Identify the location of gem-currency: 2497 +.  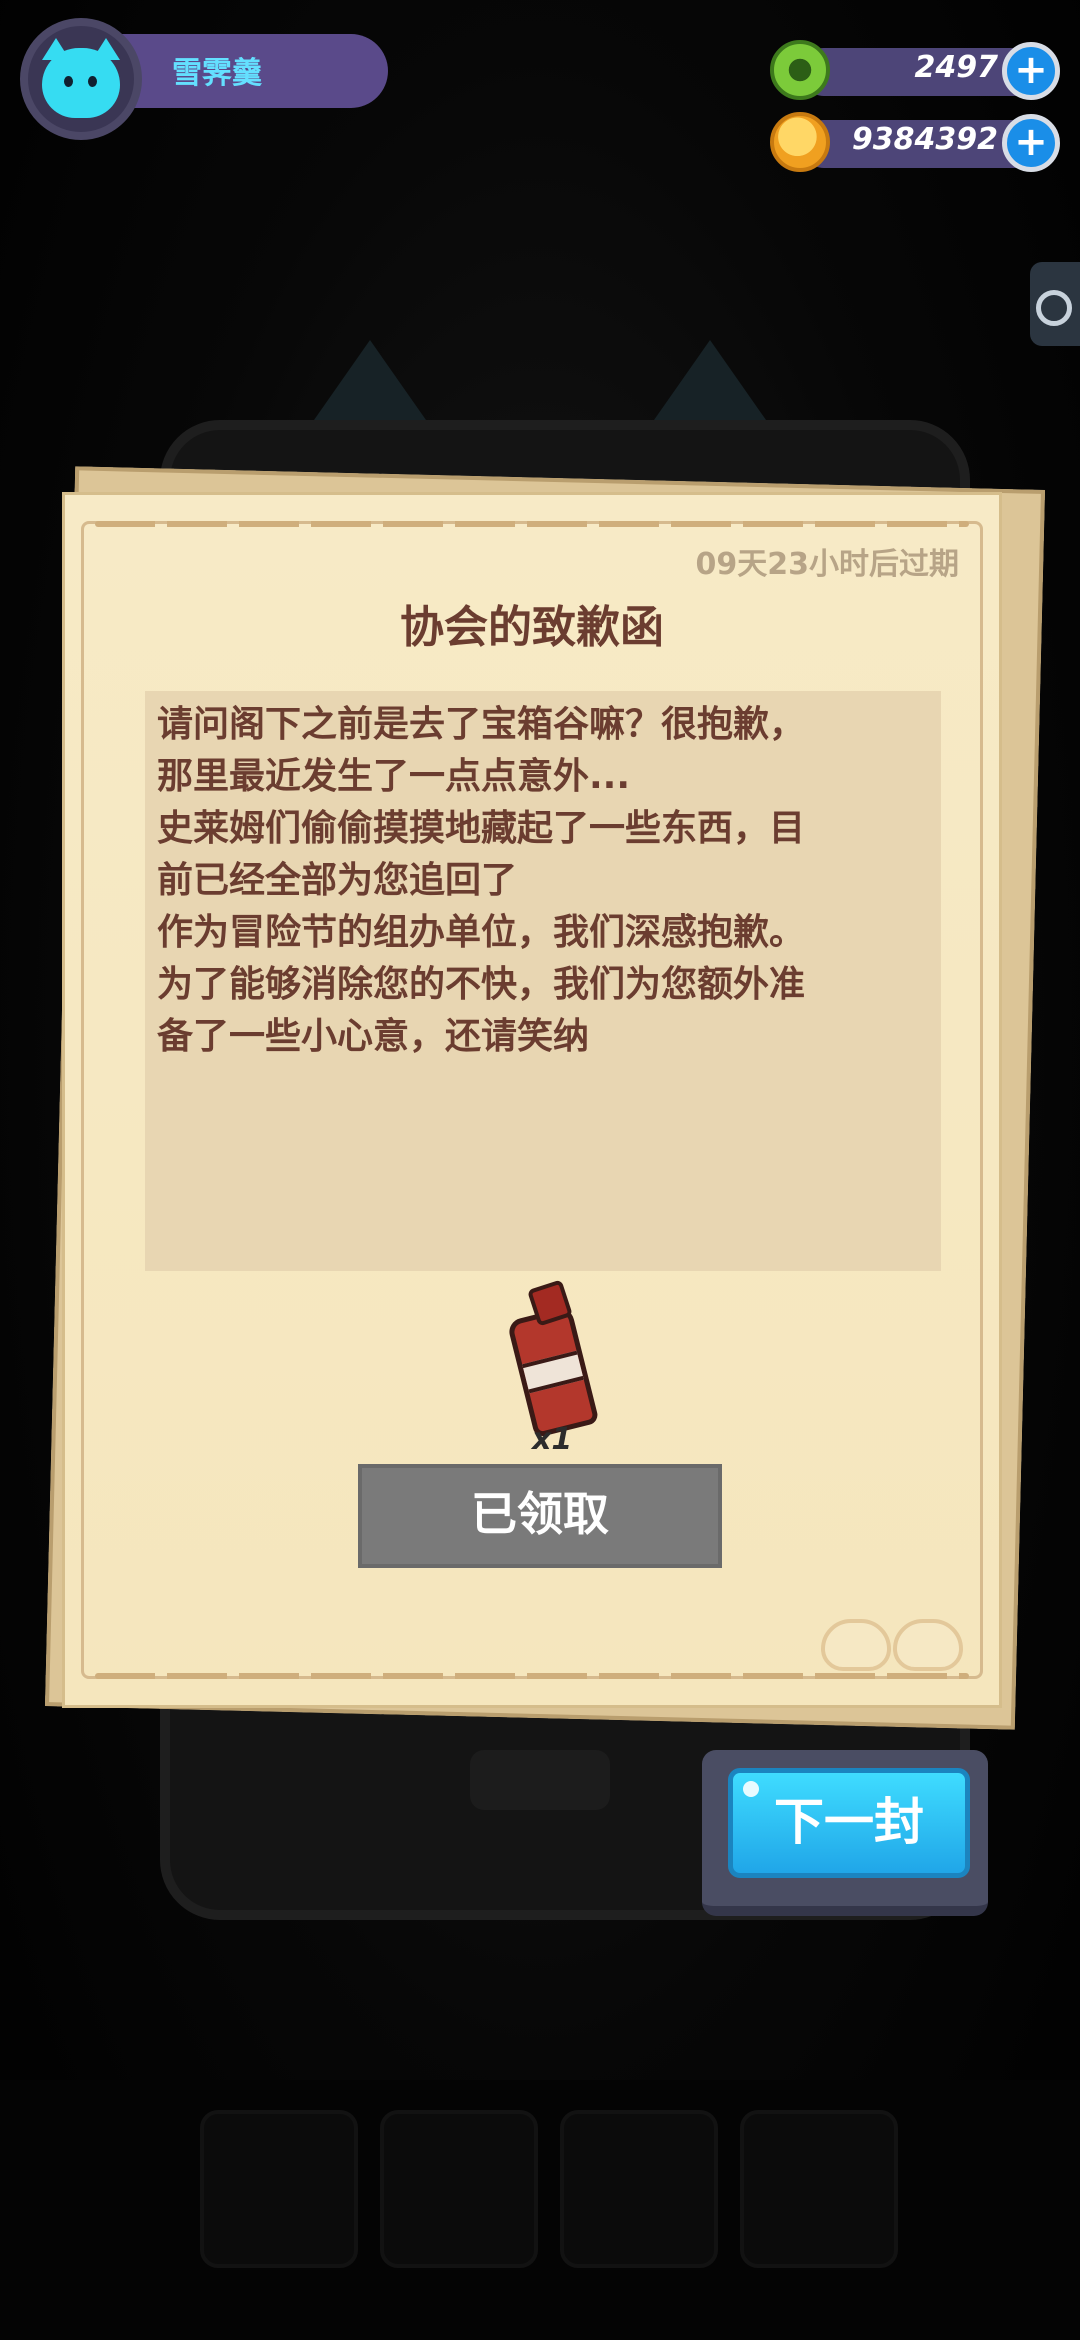
(915, 70).